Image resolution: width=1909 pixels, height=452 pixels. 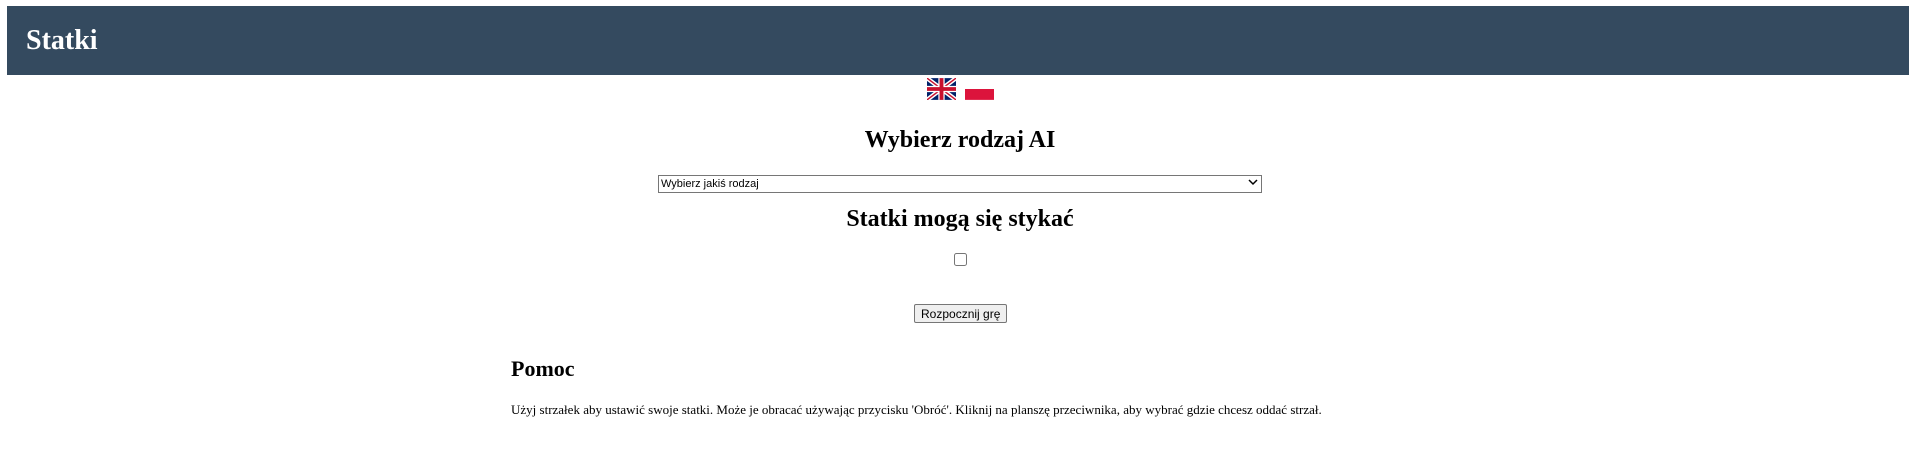 I want to click on ai-type-select-wrapper: Wybierz jakiś rodzaj, so click(x=960, y=183).